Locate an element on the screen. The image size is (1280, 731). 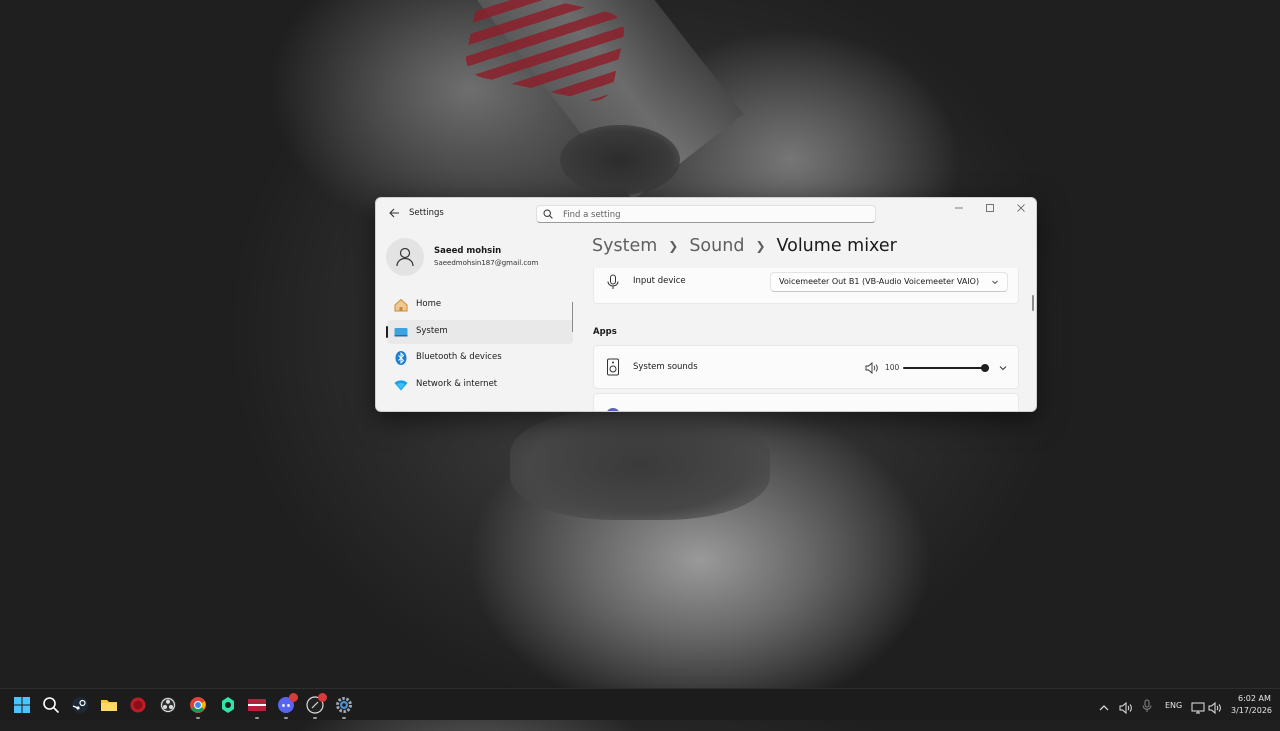
folder-icon is located at coordinates (109, 705).